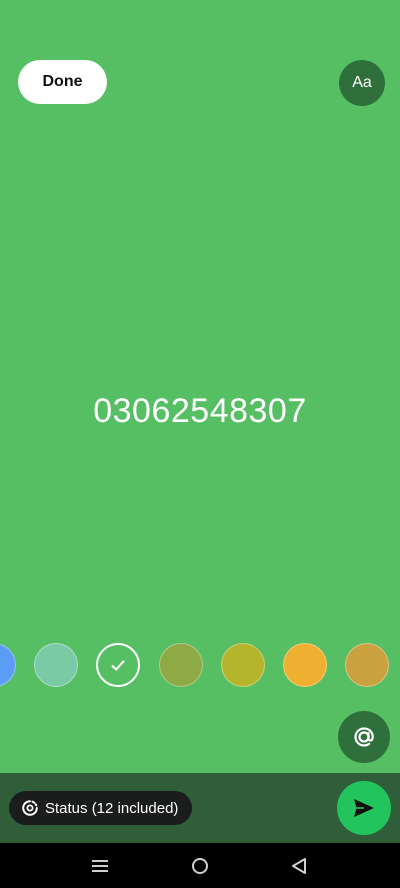 This screenshot has height=888, width=400. Describe the element at coordinates (62, 82) in the screenshot. I see `done-button: Done` at that location.